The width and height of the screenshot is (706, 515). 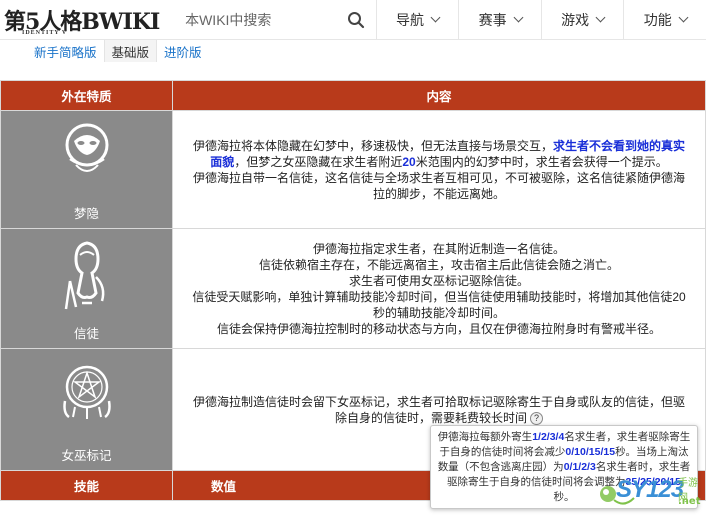 What do you see at coordinates (84, 275) in the screenshot?
I see `follower-icon` at bounding box center [84, 275].